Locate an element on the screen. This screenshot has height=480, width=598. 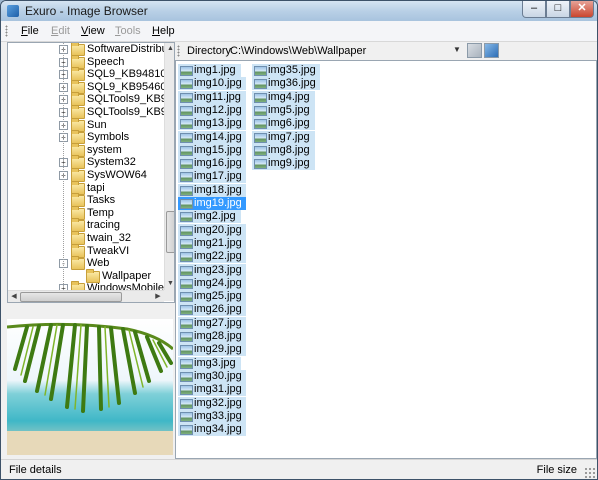
tree-vertical-scrollbar: ▲ ▼ is located at coordinates (169, 166).